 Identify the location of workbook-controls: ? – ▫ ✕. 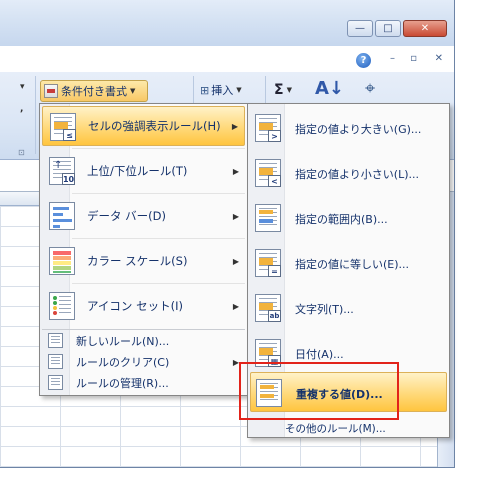
(227, 61).